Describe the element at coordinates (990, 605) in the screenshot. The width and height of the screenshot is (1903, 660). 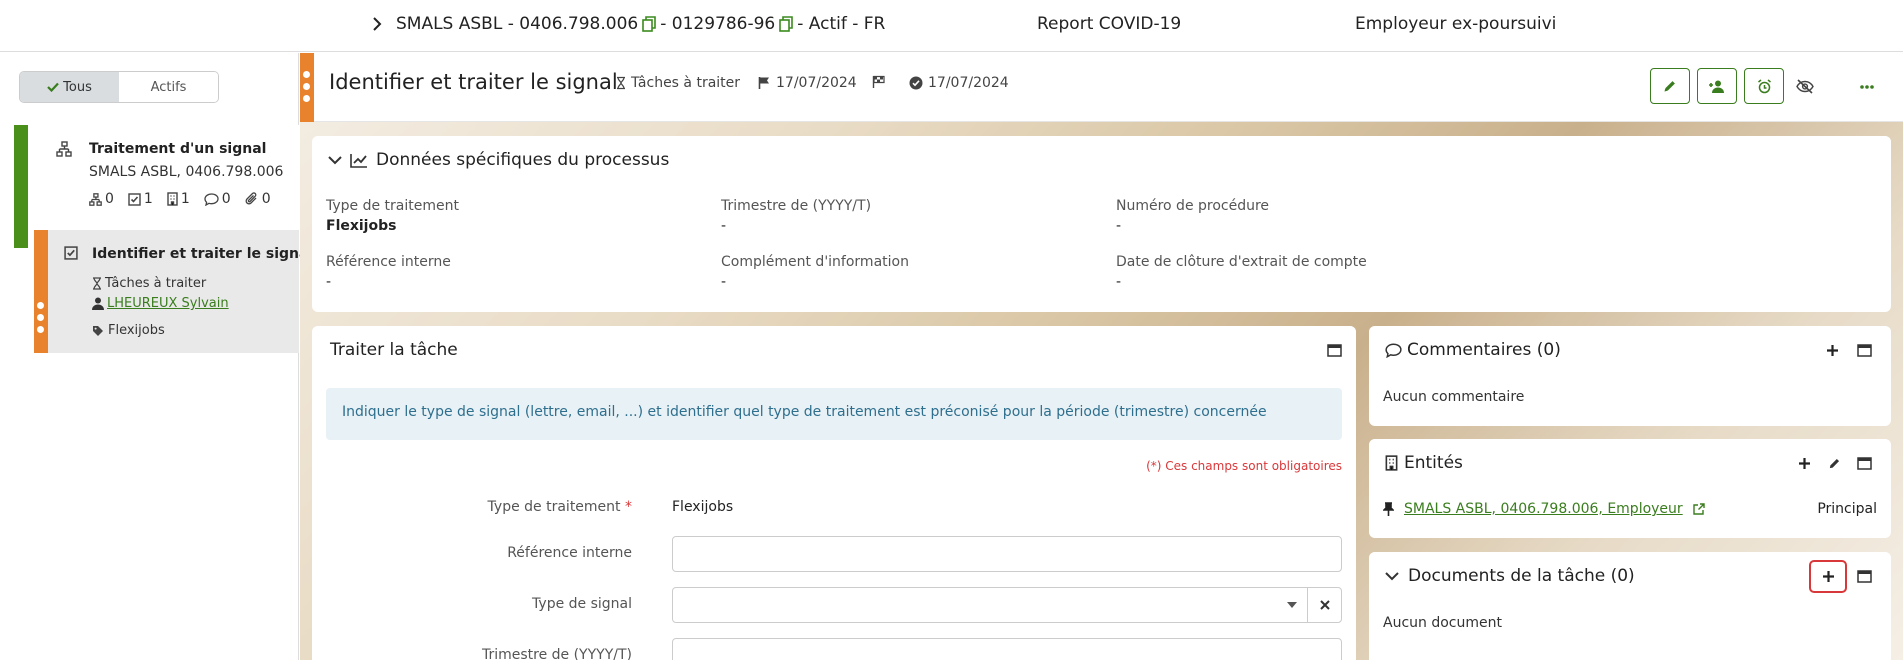
I see `signal-select-value` at that location.